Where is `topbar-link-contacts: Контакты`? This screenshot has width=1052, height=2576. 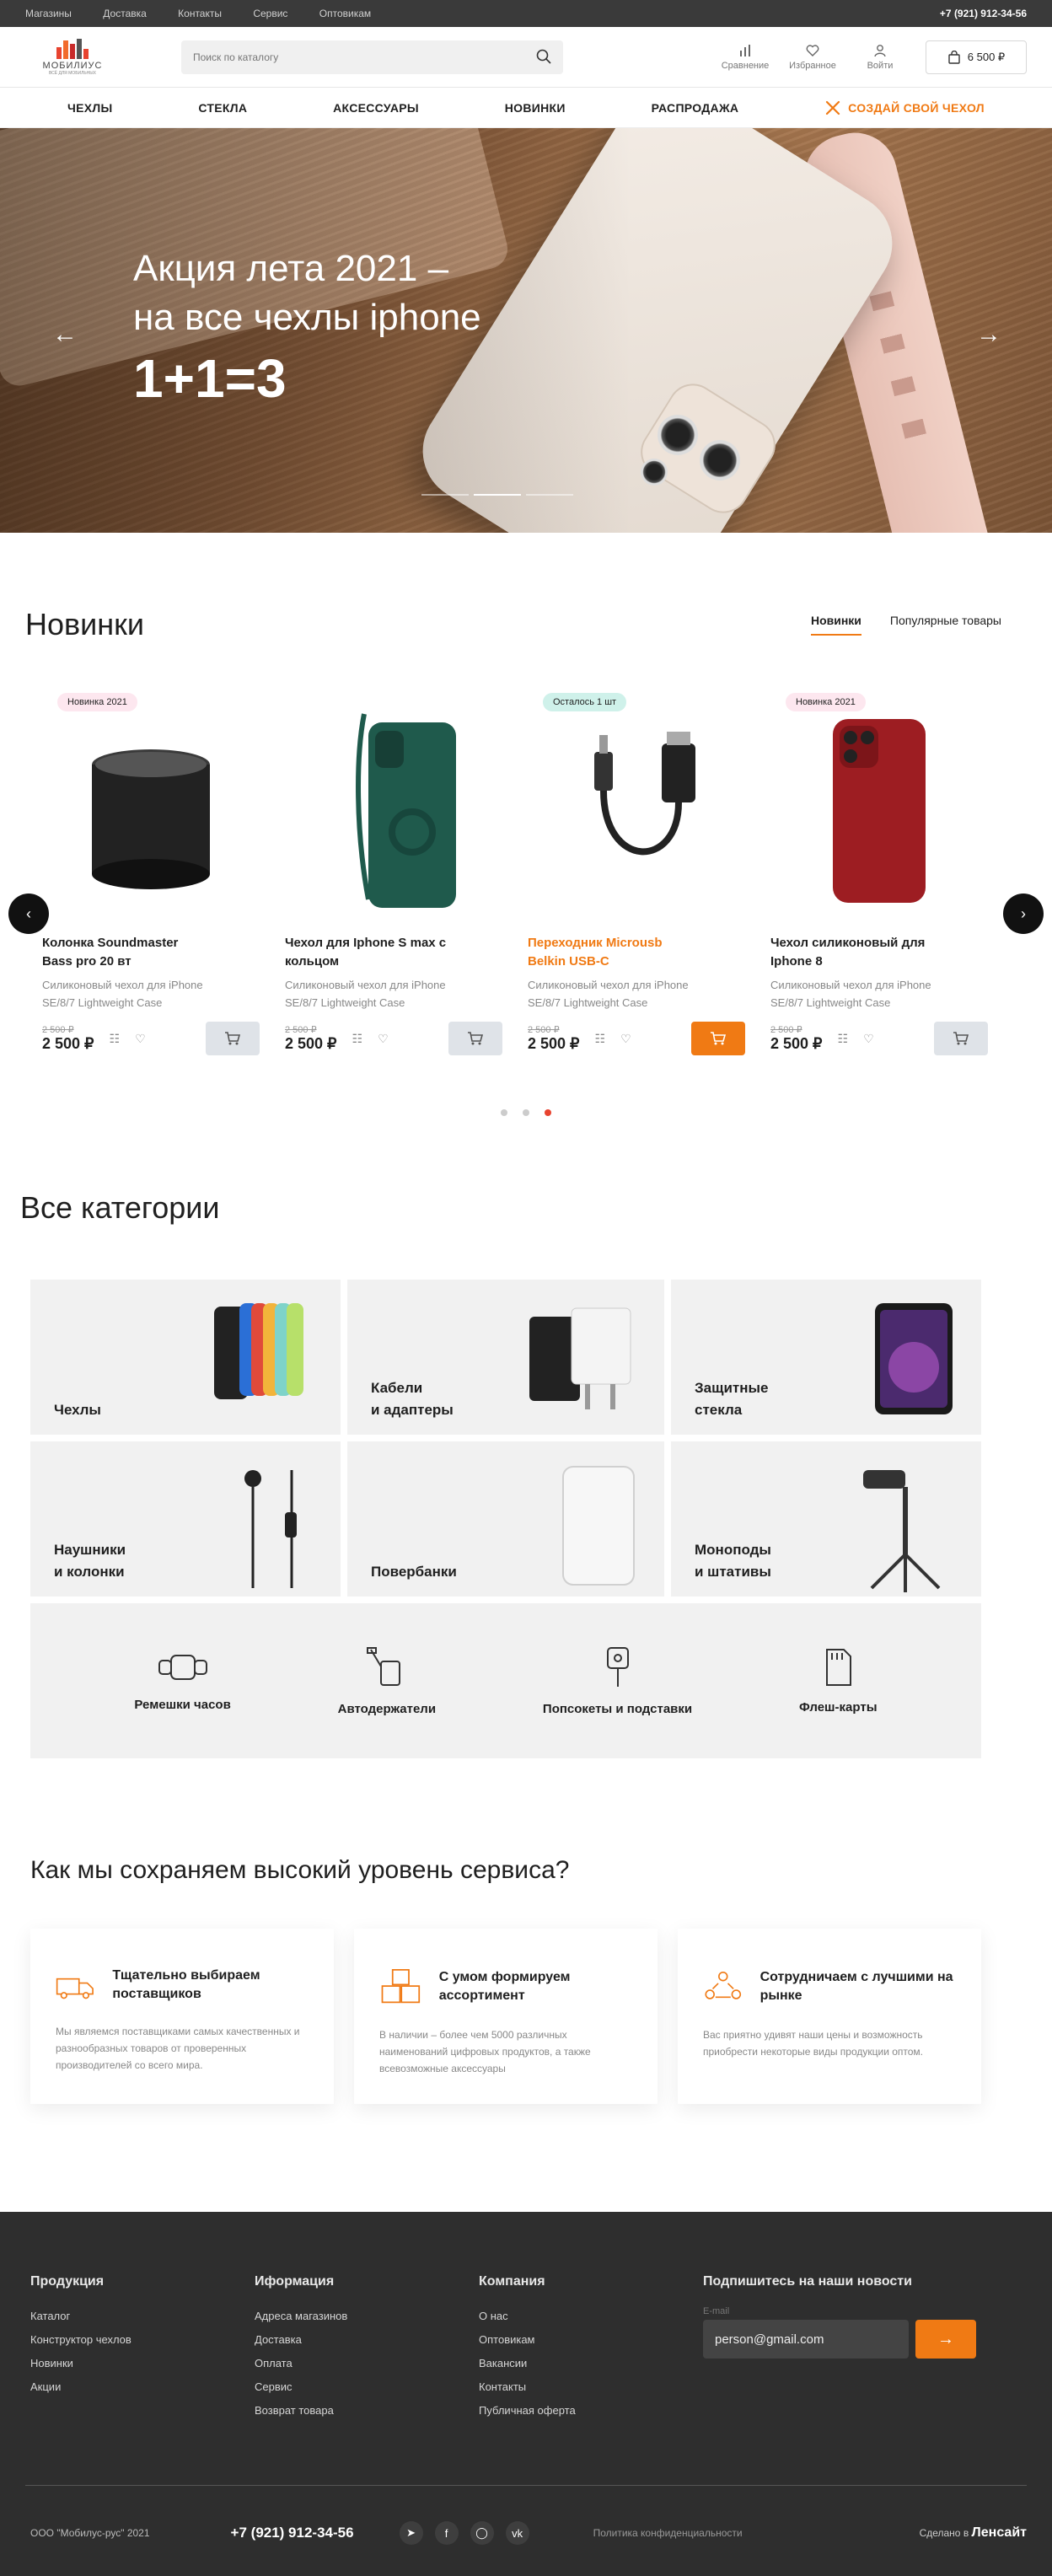
topbar-link-contacts: Контакты is located at coordinates (200, 13).